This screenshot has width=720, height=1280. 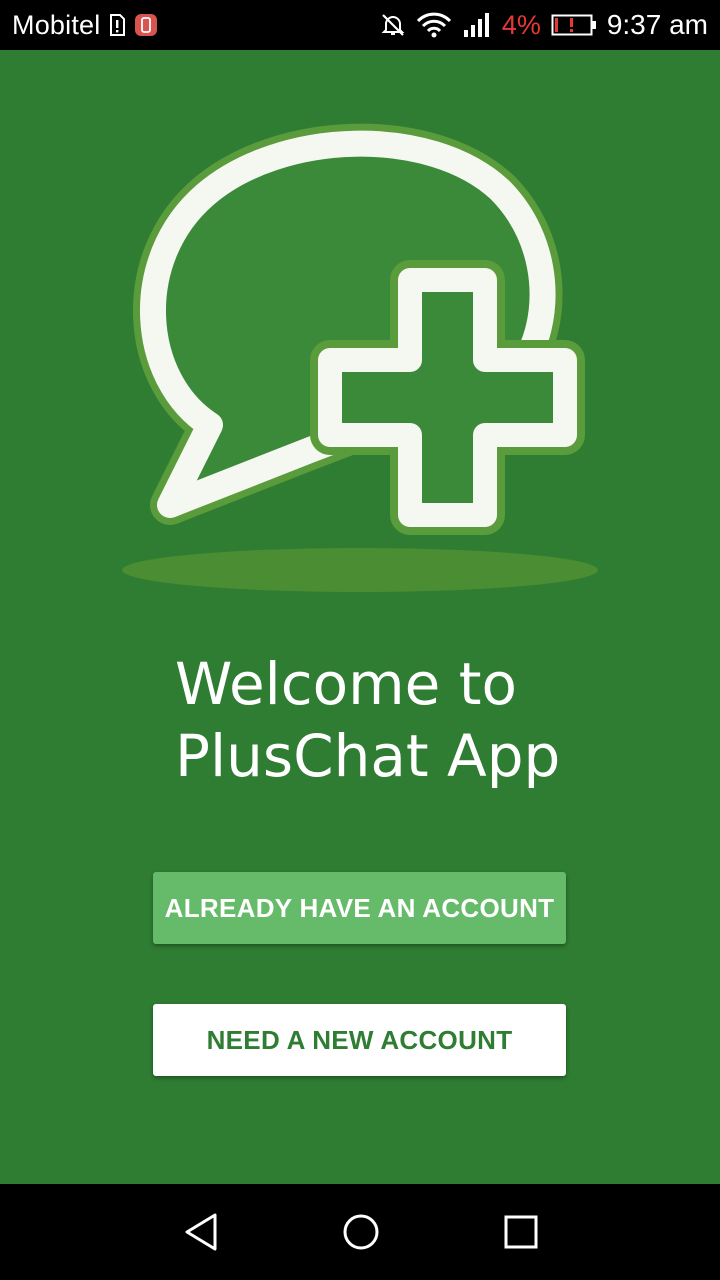 I want to click on wifi-icon, so click(x=434, y=25).